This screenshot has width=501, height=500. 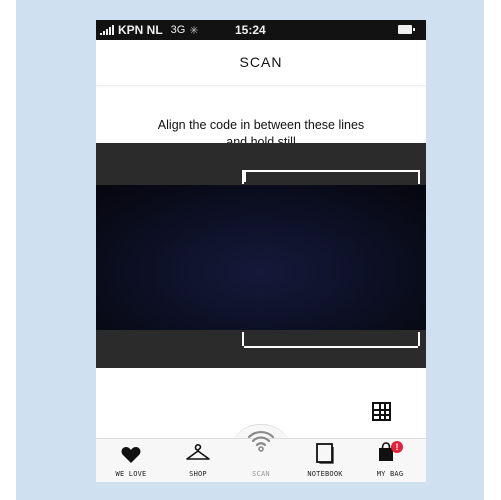 What do you see at coordinates (250, 30) in the screenshot?
I see `status-time: 15:24` at bounding box center [250, 30].